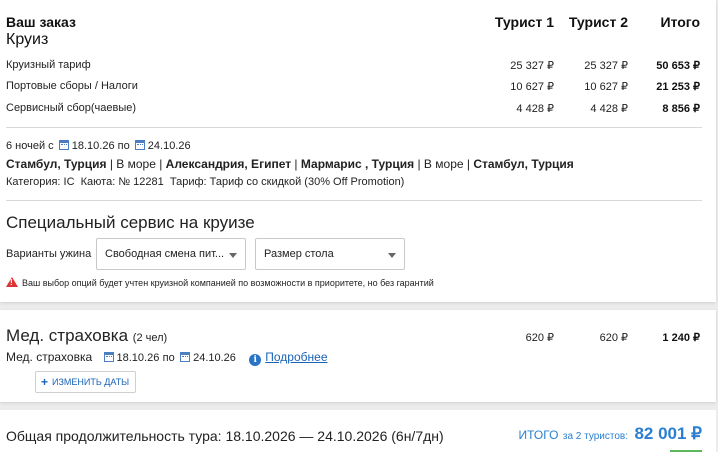 Image resolution: width=718 pixels, height=452 pixels. I want to click on insurance-row-label: Мед. страховка, so click(49, 357).